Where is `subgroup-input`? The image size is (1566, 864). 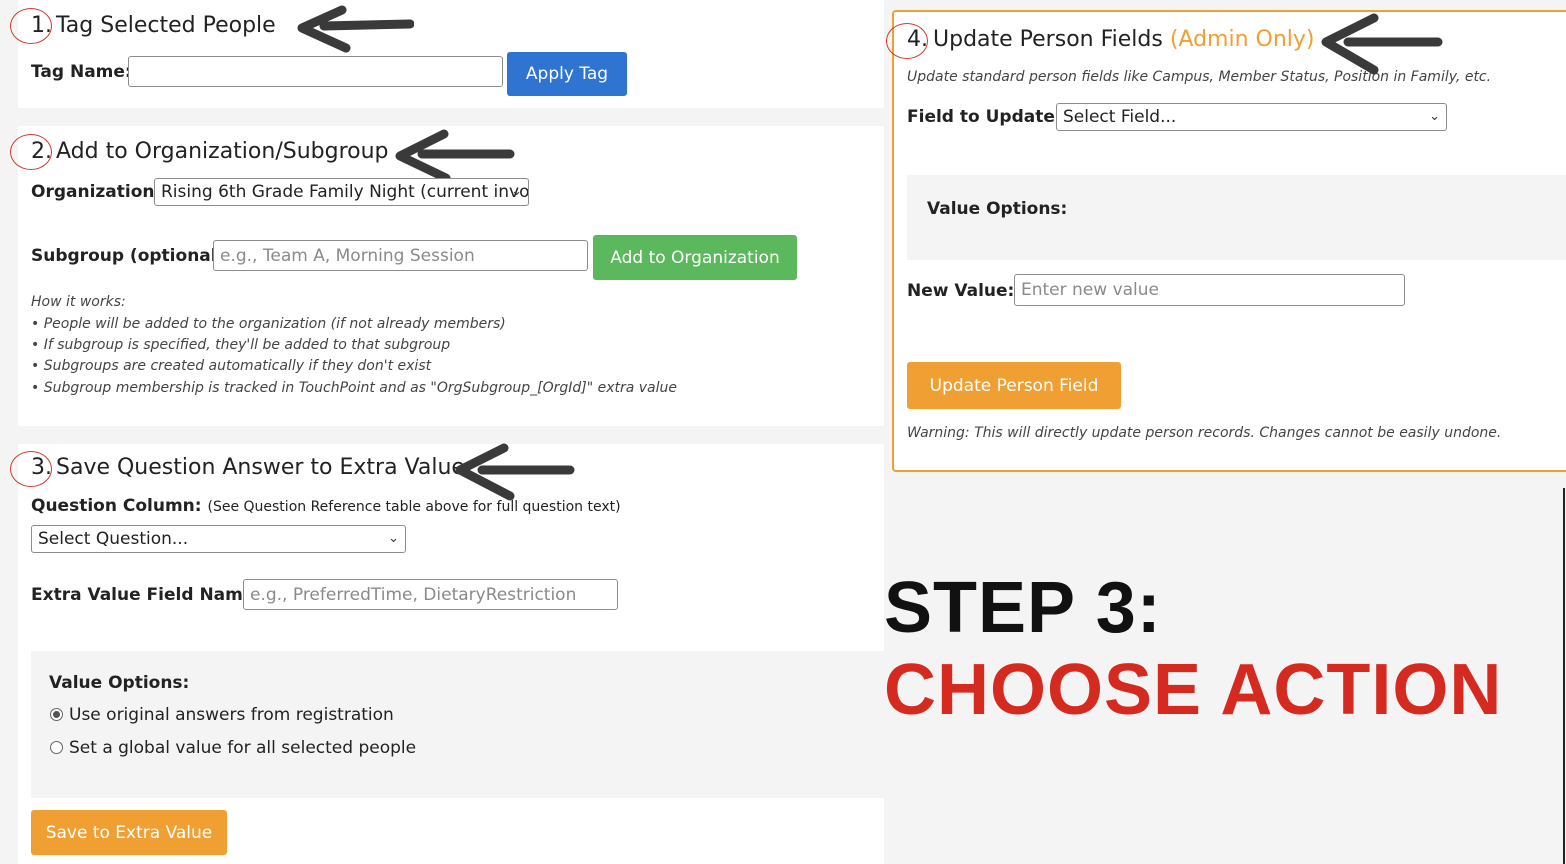 subgroup-input is located at coordinates (400, 255).